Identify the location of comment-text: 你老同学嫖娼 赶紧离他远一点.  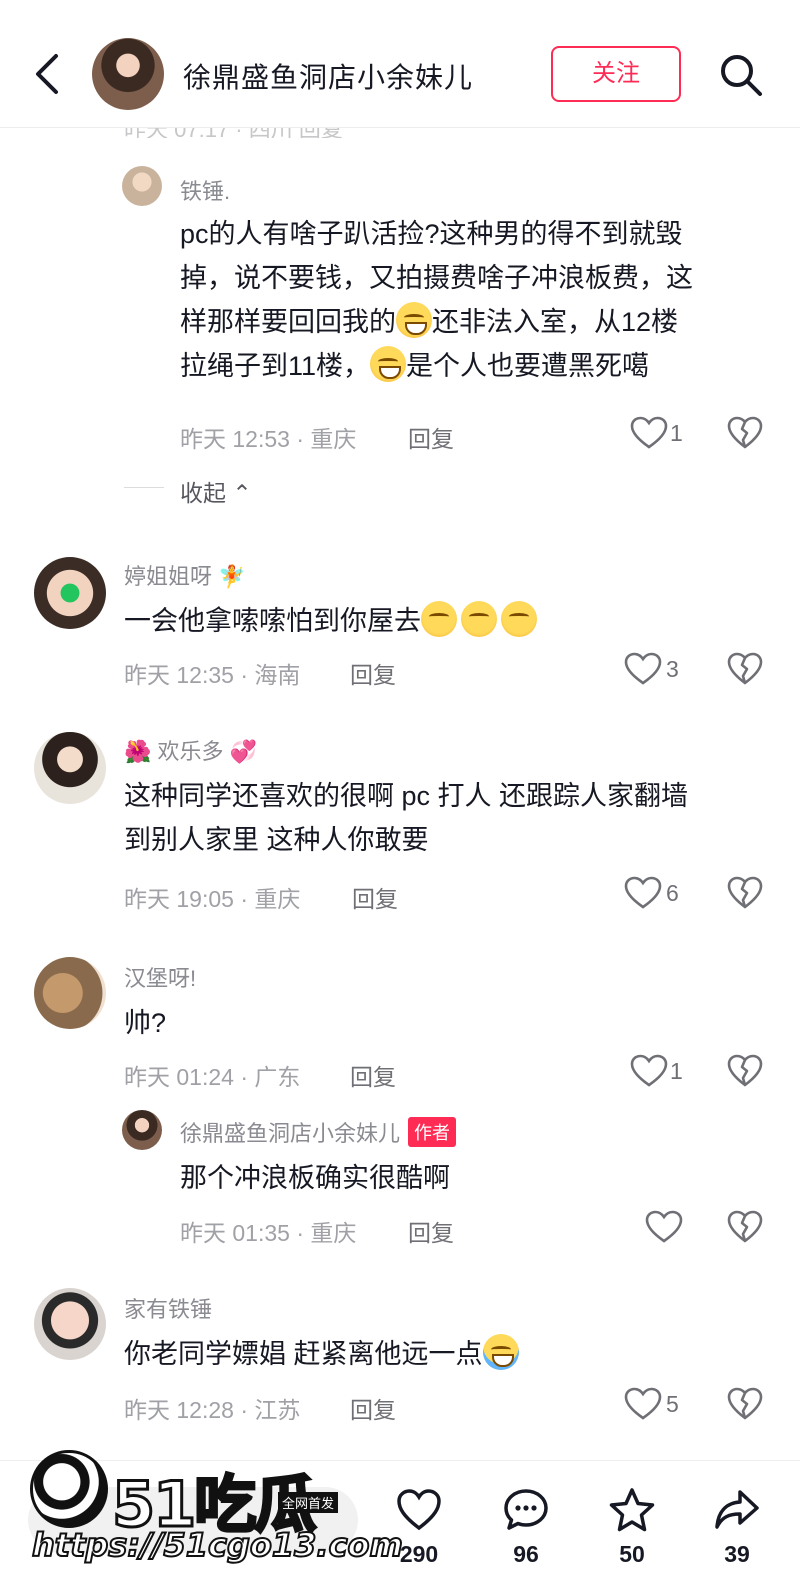
(444, 1354).